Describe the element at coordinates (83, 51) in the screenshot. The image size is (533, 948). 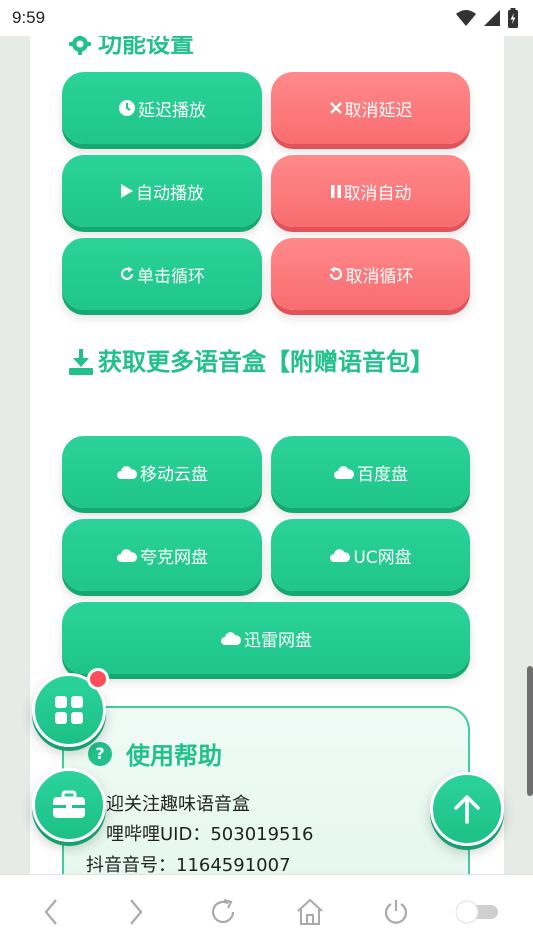
I see `gear-icon` at that location.